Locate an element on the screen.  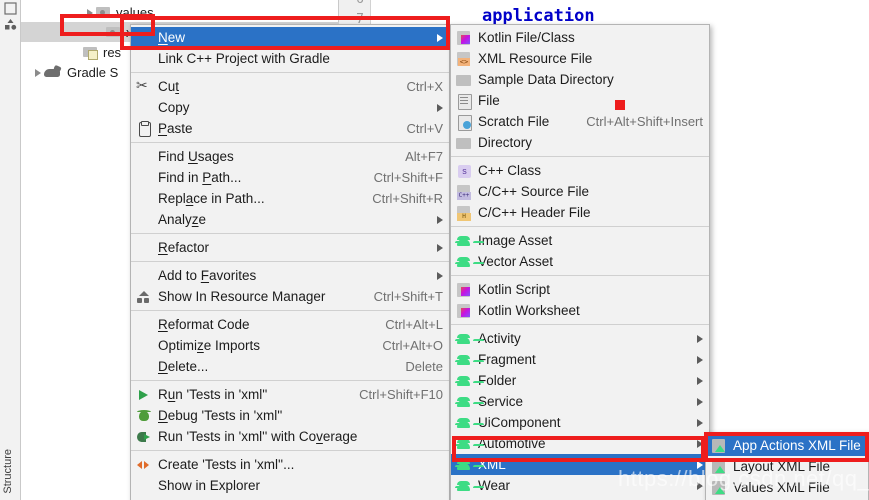
menu-item-label: Vector Asset is located at coordinates (516, 261).